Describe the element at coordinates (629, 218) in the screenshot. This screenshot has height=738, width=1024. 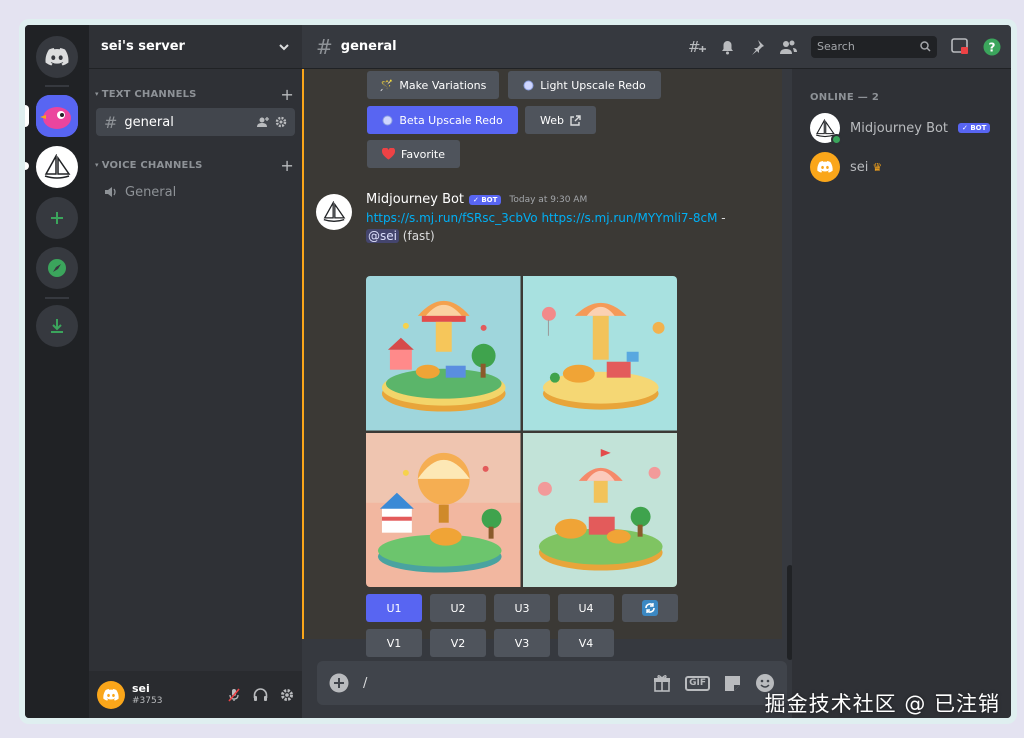
I see `prompt-link-2: https://s.mj.run/MYYmli7-8cM` at that location.